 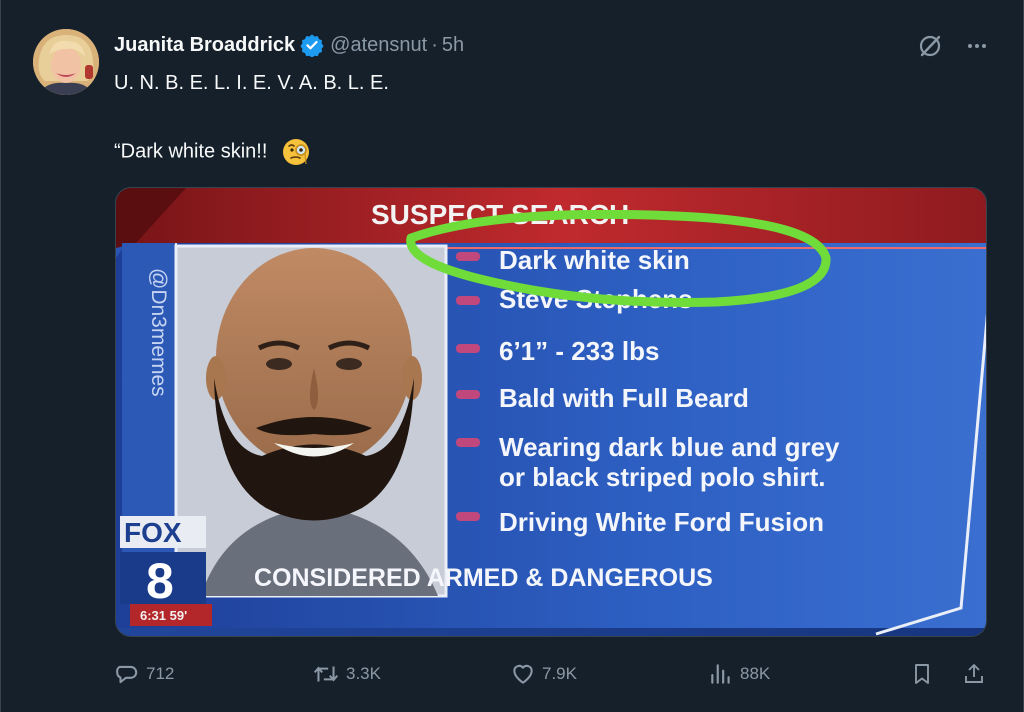 What do you see at coordinates (163, 615) in the screenshot?
I see `clock-text: 6:31 59'` at bounding box center [163, 615].